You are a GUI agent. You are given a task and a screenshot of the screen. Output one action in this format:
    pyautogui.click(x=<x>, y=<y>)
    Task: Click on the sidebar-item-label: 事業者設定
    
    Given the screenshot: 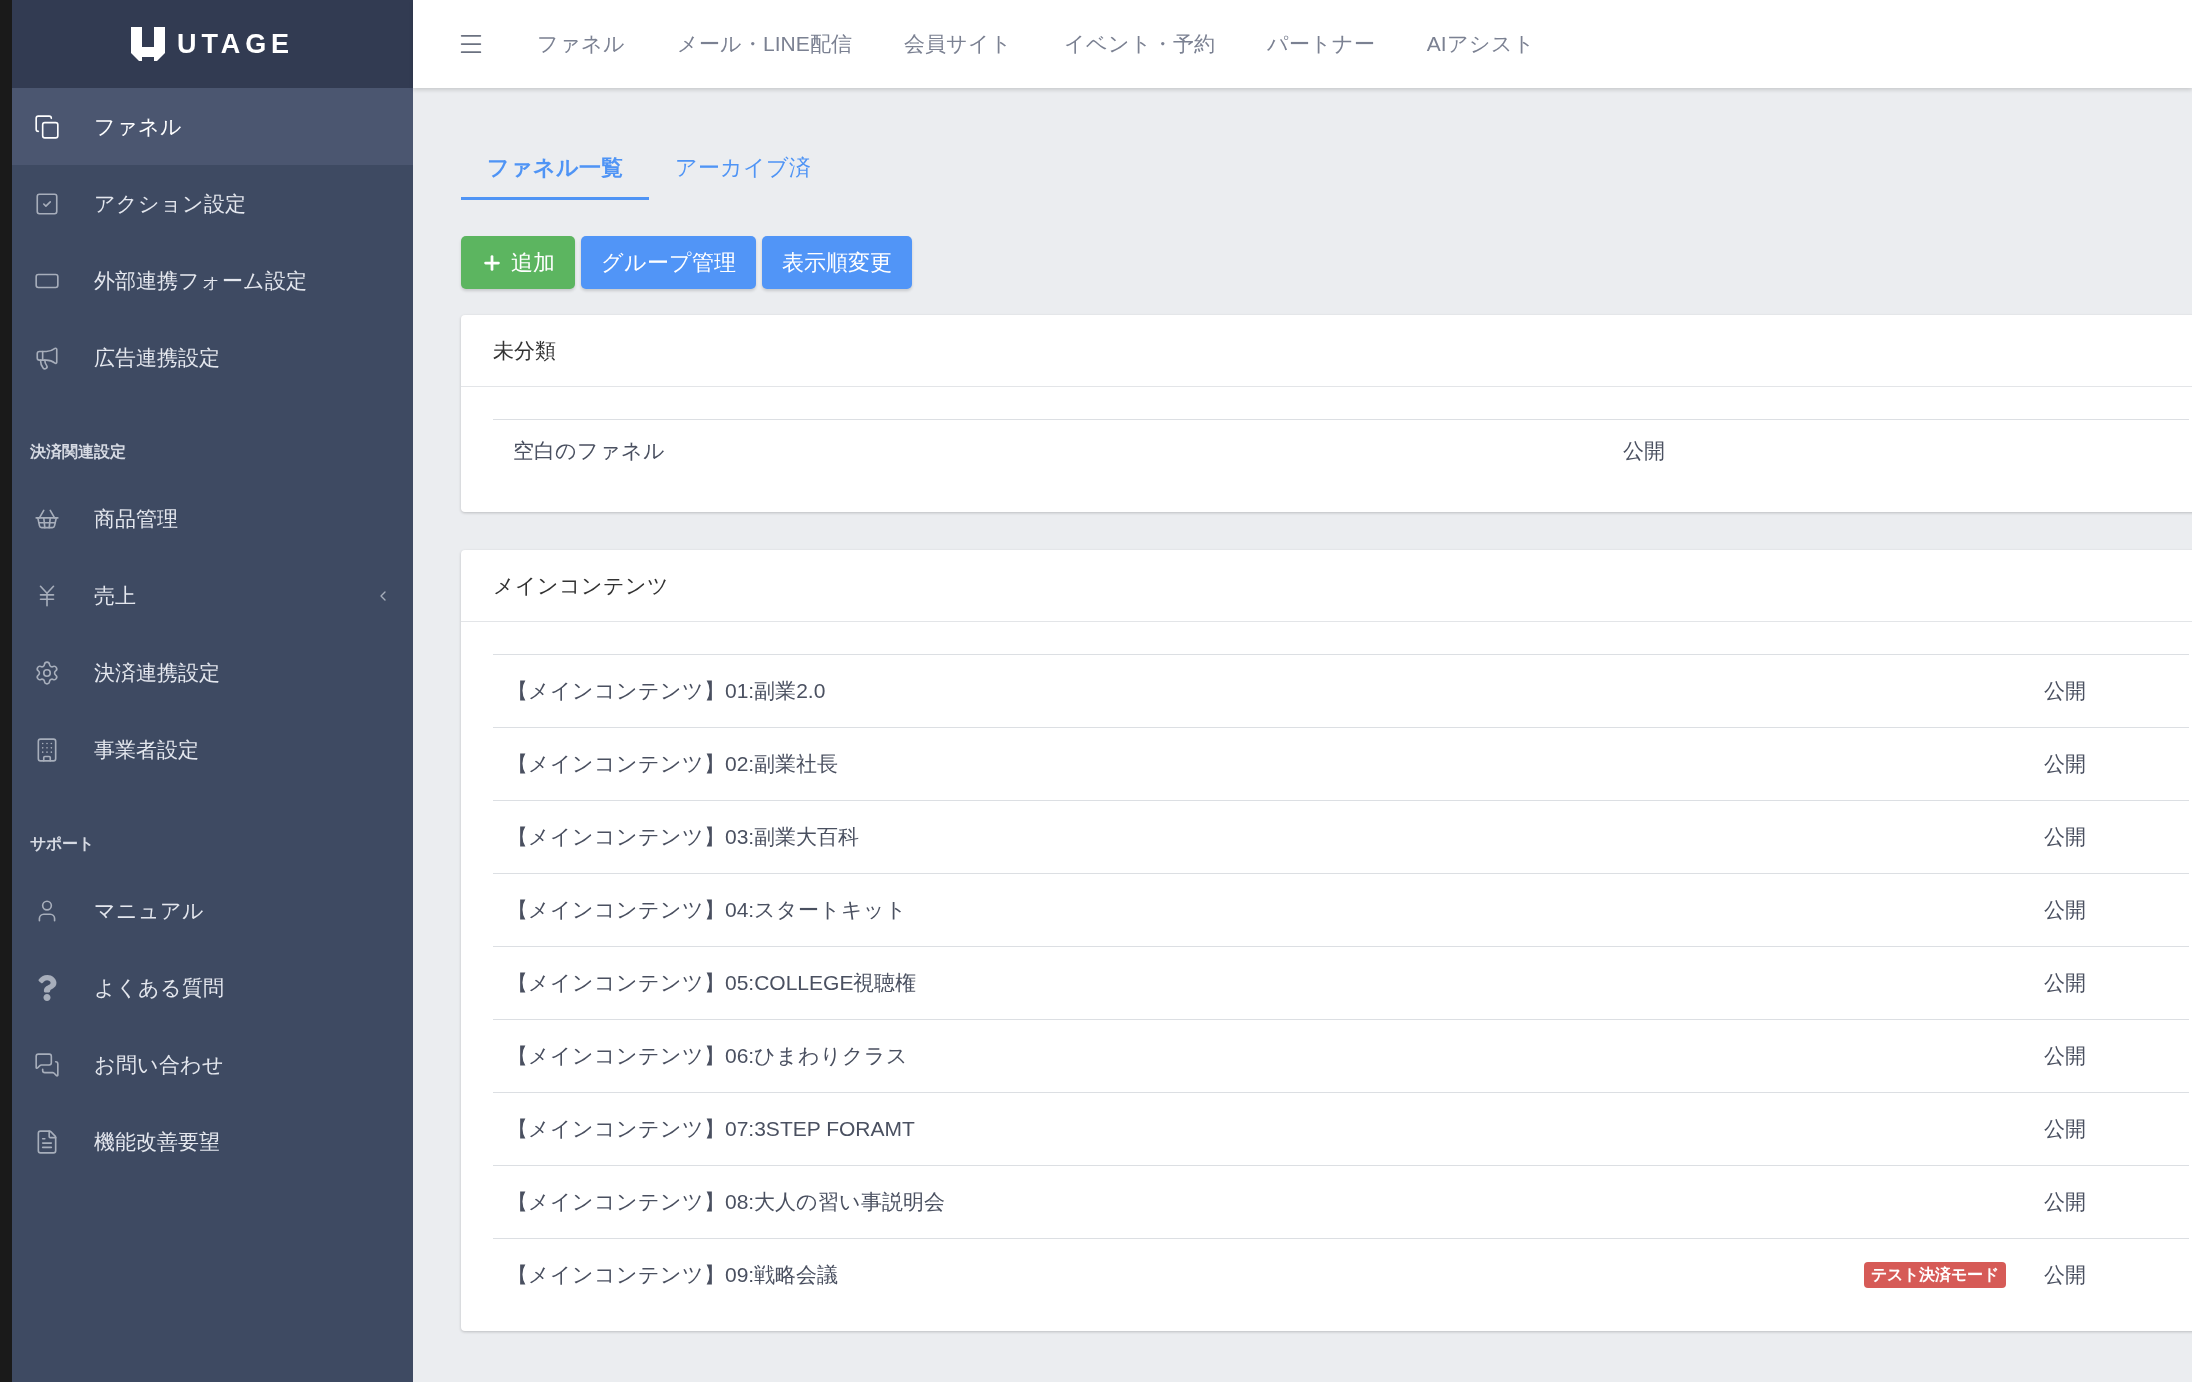 What is the action you would take?
    pyautogui.click(x=147, y=749)
    